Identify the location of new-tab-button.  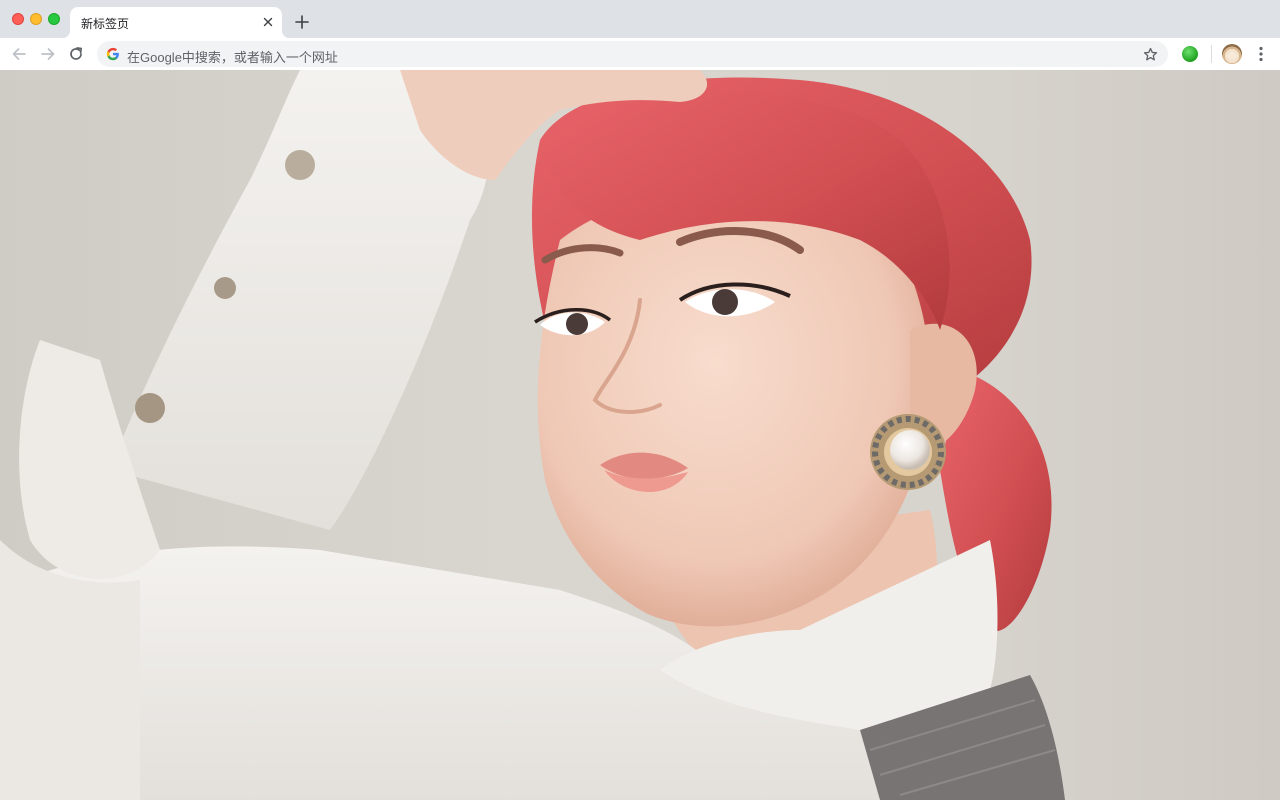
(302, 22).